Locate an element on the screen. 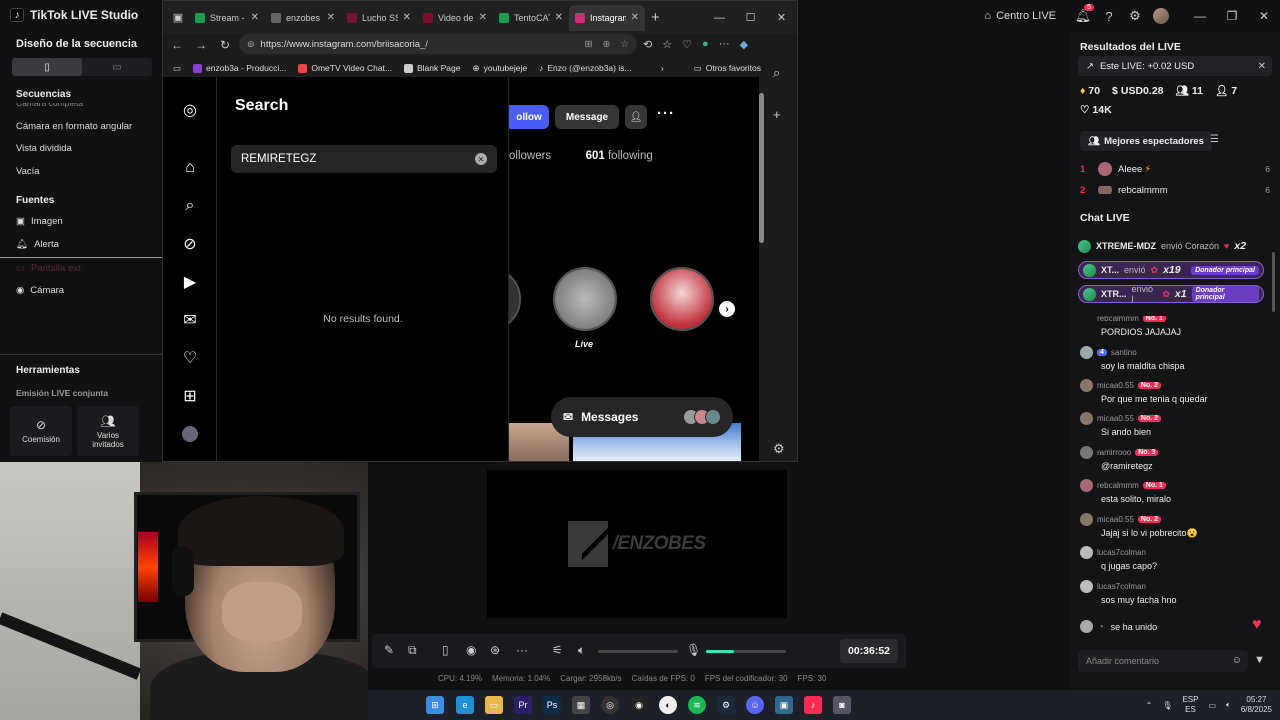 This screenshot has height=720, width=1280. scrollbar is located at coordinates (762, 269).